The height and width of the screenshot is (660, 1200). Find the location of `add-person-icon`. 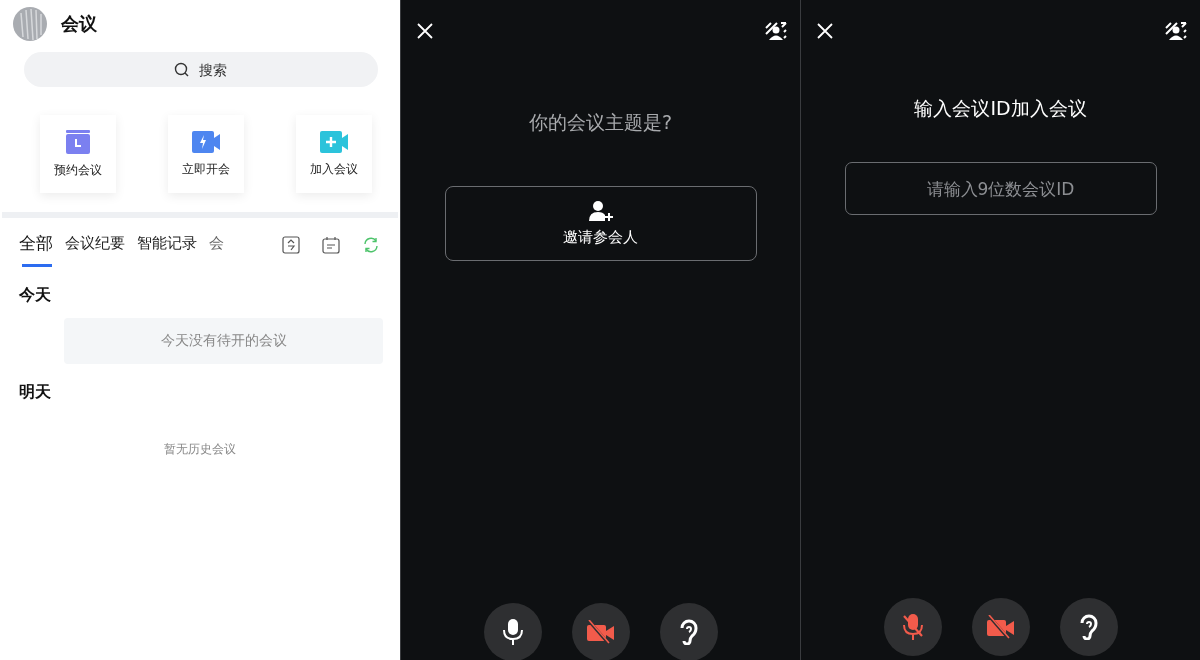

add-person-icon is located at coordinates (600, 211).